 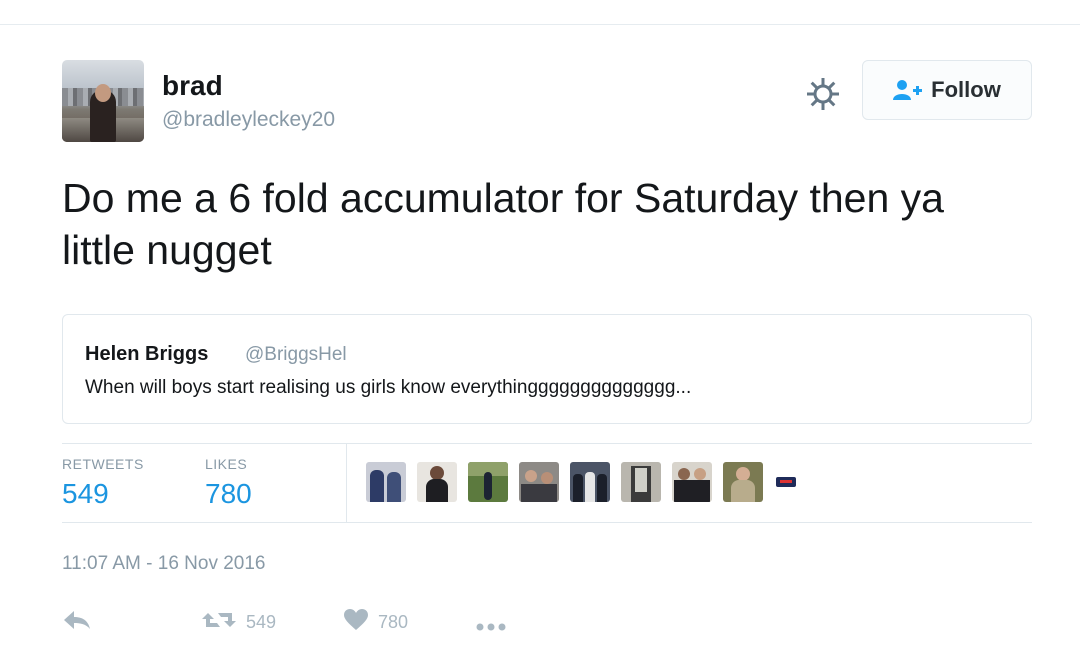 What do you see at coordinates (103, 464) in the screenshot?
I see `retweets-label: RETWEETS` at bounding box center [103, 464].